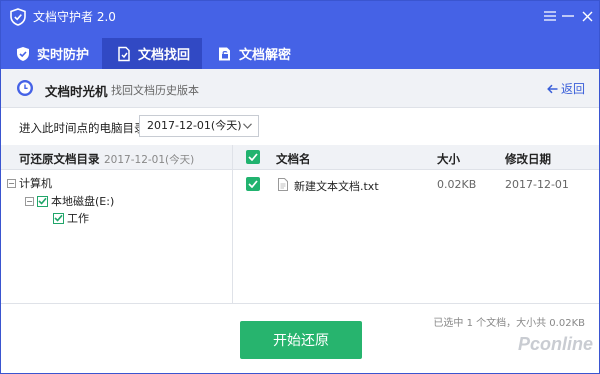 This screenshot has width=600, height=374. I want to click on title-bar: 文档守护者 2.0, so click(300, 17).